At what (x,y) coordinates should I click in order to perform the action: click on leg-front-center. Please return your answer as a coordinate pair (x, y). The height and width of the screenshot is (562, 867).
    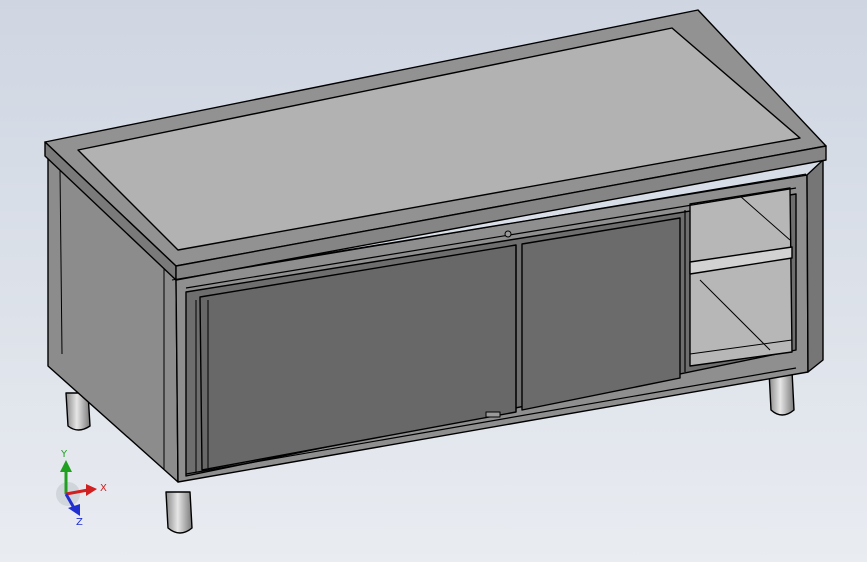
    Looking at the image, I should click on (179, 512).